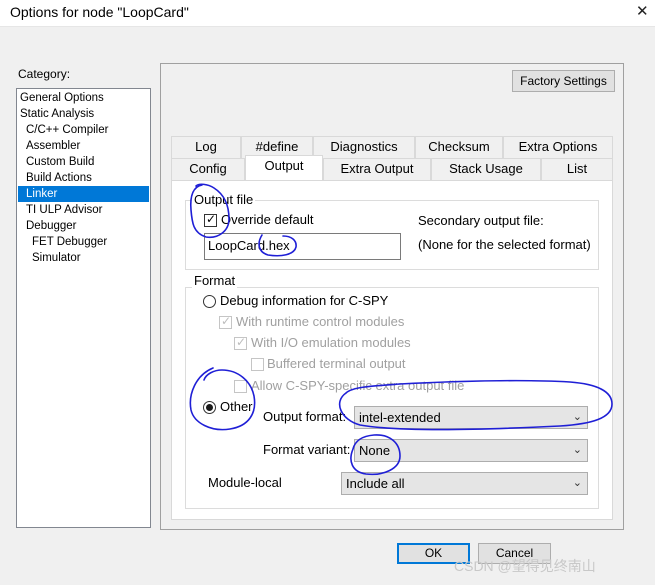 The width and height of the screenshot is (655, 585). I want to click on tab-extra-output: Extra Output, so click(377, 169).